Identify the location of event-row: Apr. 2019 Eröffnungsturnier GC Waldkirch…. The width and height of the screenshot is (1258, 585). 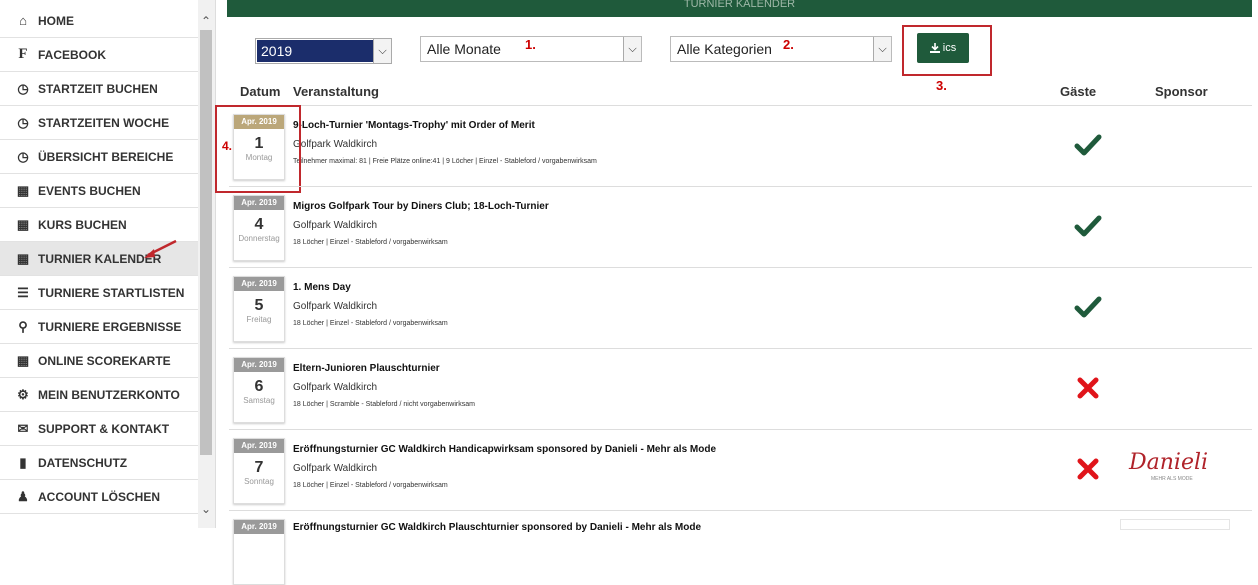
(740, 547).